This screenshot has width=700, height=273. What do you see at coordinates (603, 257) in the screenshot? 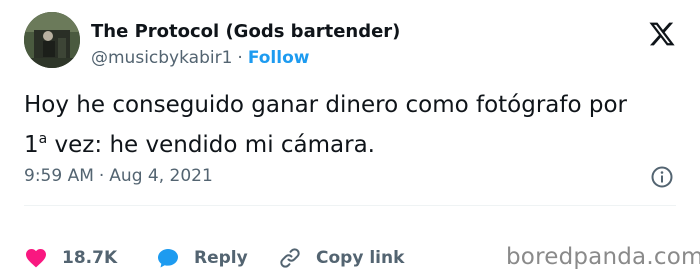
I see `watermark: boredpanda.com` at bounding box center [603, 257].